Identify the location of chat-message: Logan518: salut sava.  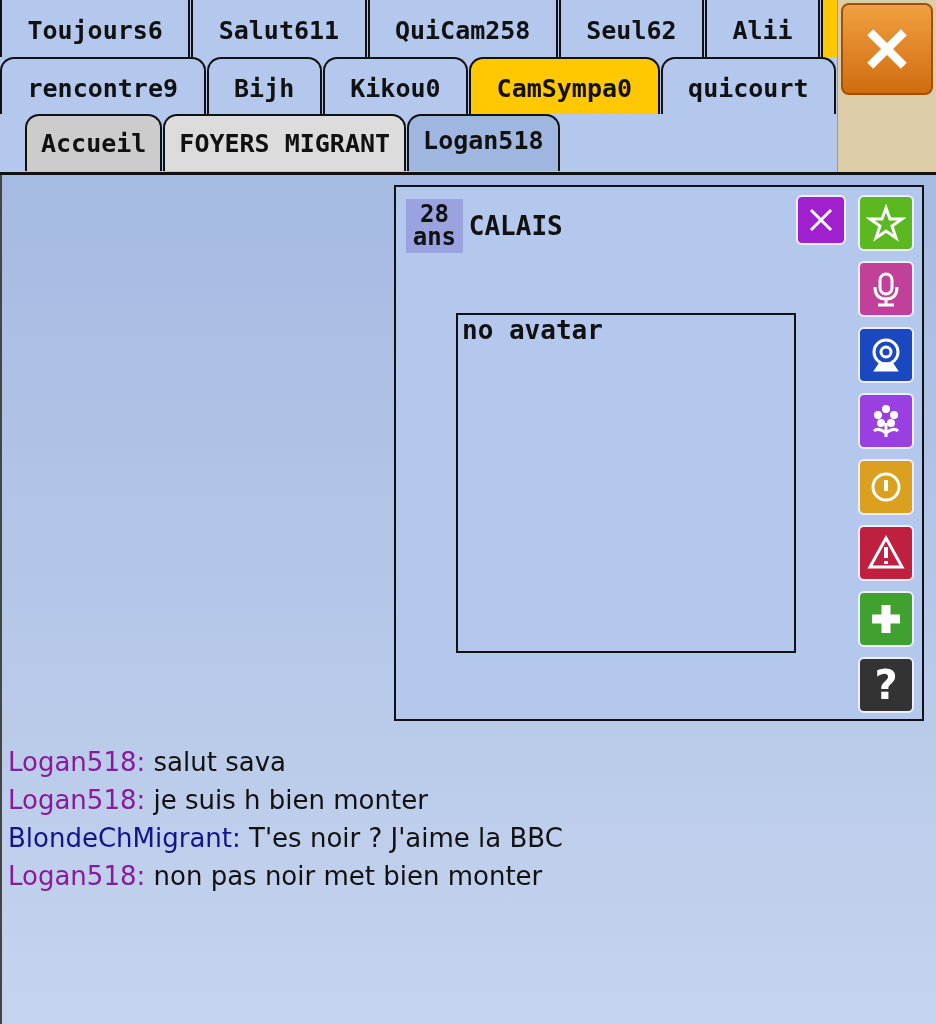
(147, 762).